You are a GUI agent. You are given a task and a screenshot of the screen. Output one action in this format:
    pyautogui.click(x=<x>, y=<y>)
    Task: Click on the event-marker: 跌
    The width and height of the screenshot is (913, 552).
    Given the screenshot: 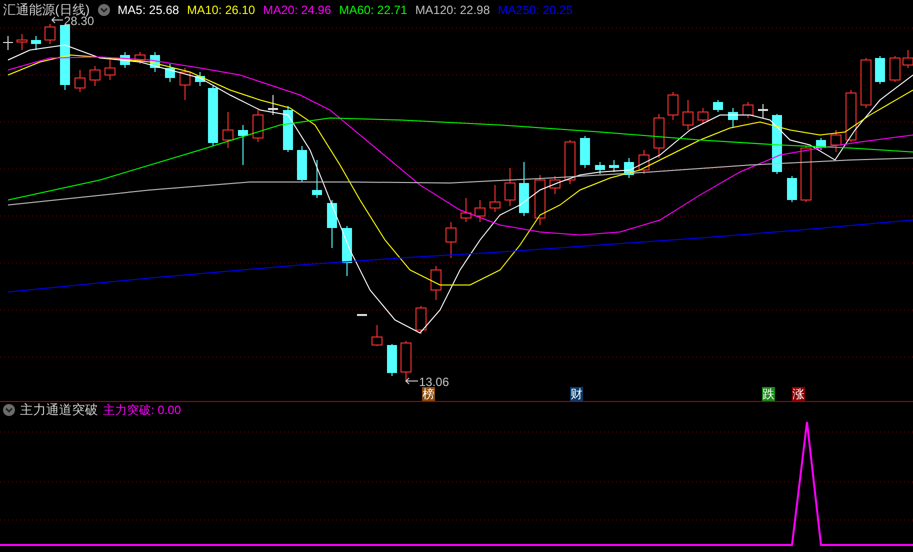 What is the action you would take?
    pyautogui.click(x=768, y=394)
    